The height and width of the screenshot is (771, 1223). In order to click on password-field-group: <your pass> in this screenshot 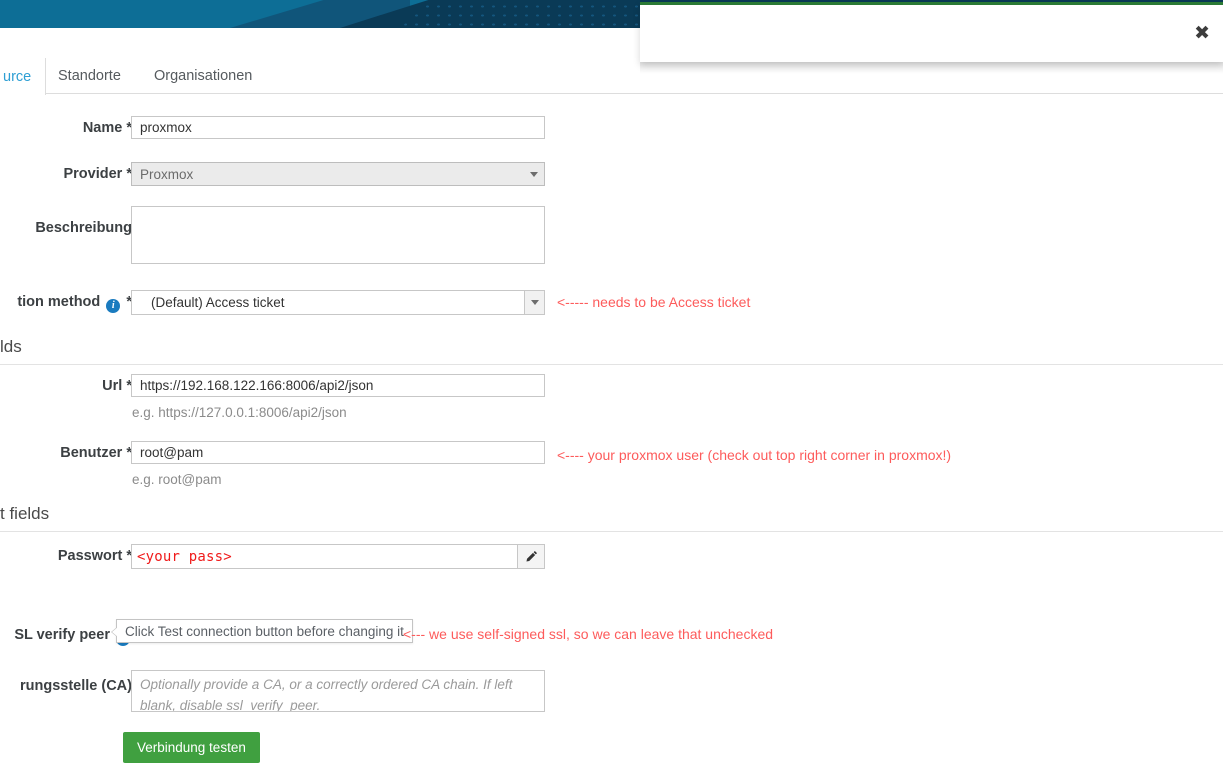, I will do `click(338, 556)`.